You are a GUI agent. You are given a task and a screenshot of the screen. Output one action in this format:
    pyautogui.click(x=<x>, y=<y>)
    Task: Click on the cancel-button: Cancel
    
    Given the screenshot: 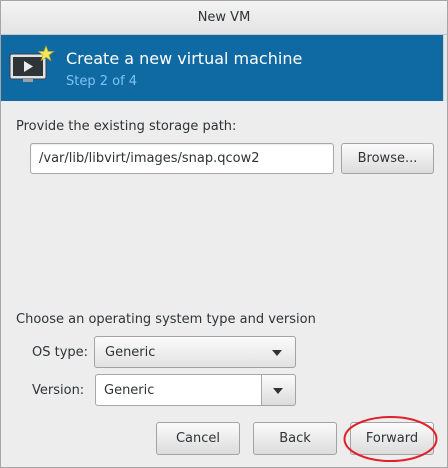 What is the action you would take?
    pyautogui.click(x=198, y=438)
    